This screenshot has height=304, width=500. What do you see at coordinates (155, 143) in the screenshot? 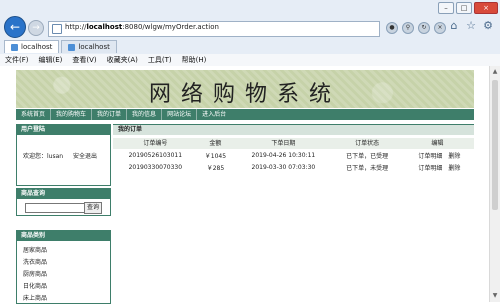
I see `col-order-id: 订单编号` at bounding box center [155, 143].